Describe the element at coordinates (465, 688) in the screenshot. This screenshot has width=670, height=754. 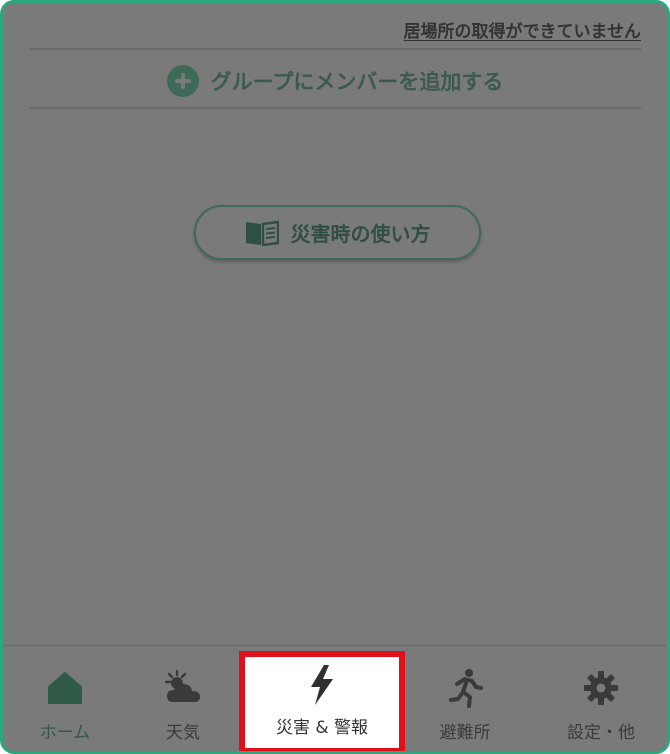
I see `running-person-icon` at that location.